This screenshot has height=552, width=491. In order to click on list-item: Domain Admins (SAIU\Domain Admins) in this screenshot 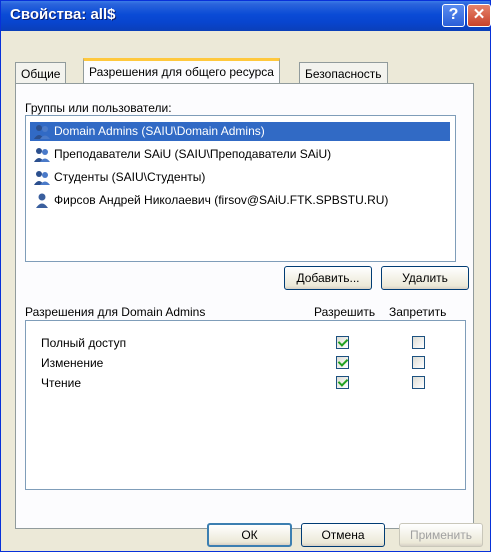, I will do `click(240, 131)`.